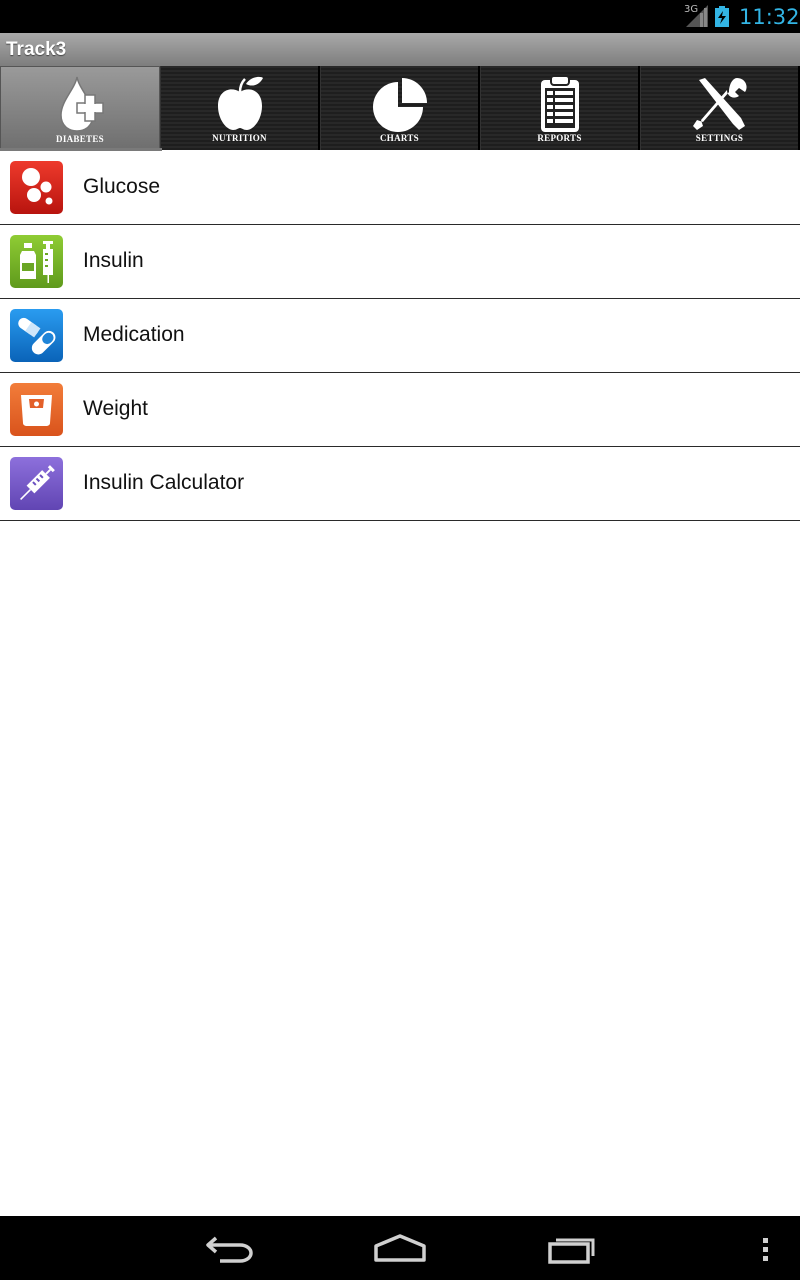  I want to click on tab-label: CHARTS, so click(399, 138).